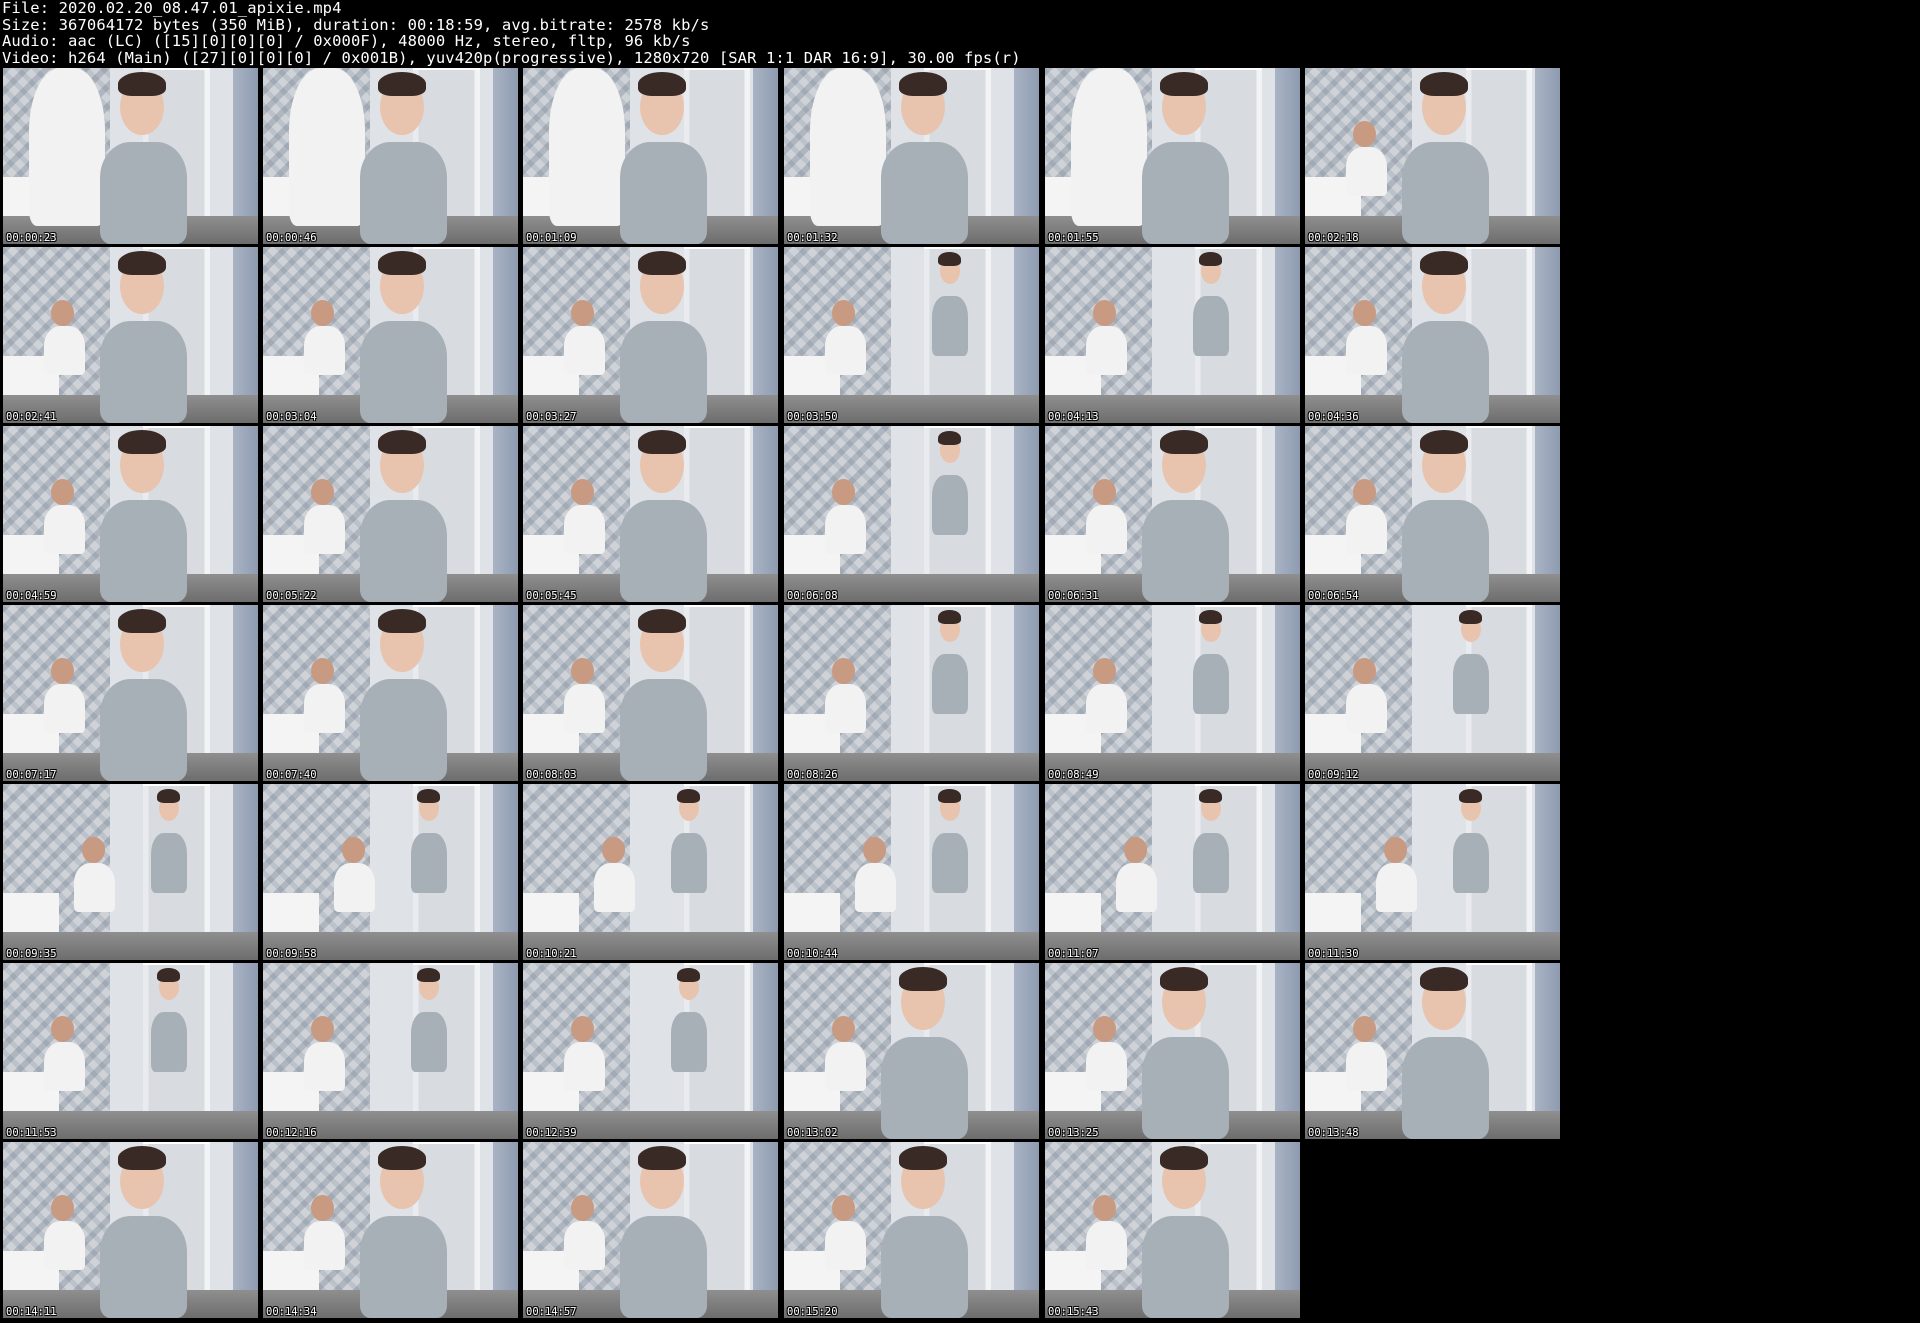 The image size is (1920, 1323). I want to click on video-thumbnail: 00:07:40, so click(390, 693).